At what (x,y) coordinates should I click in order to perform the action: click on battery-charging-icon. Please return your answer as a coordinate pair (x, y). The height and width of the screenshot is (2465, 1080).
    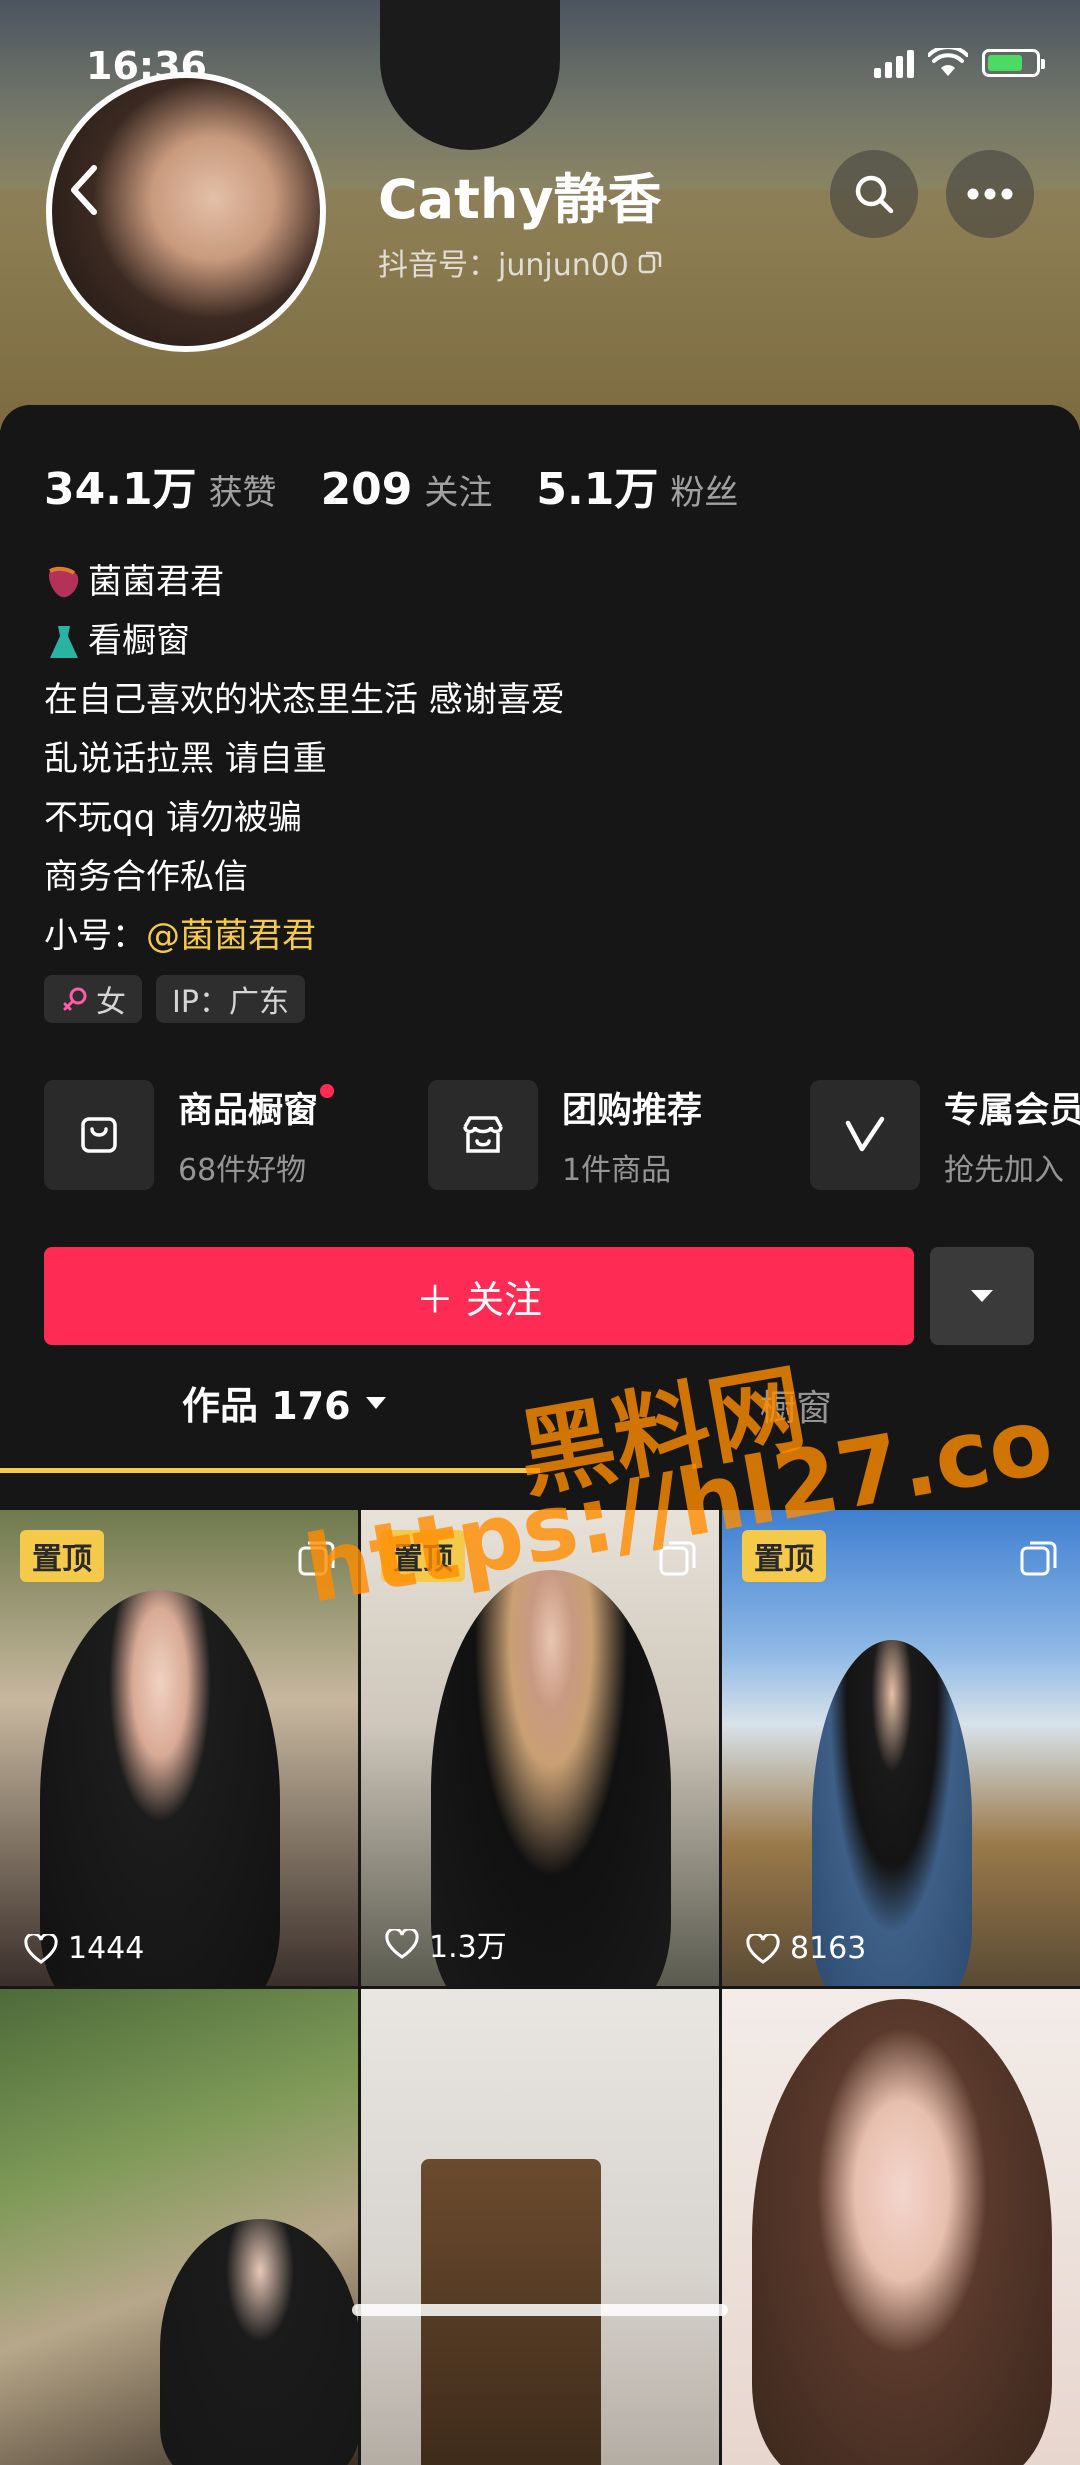
    Looking at the image, I should click on (1013, 63).